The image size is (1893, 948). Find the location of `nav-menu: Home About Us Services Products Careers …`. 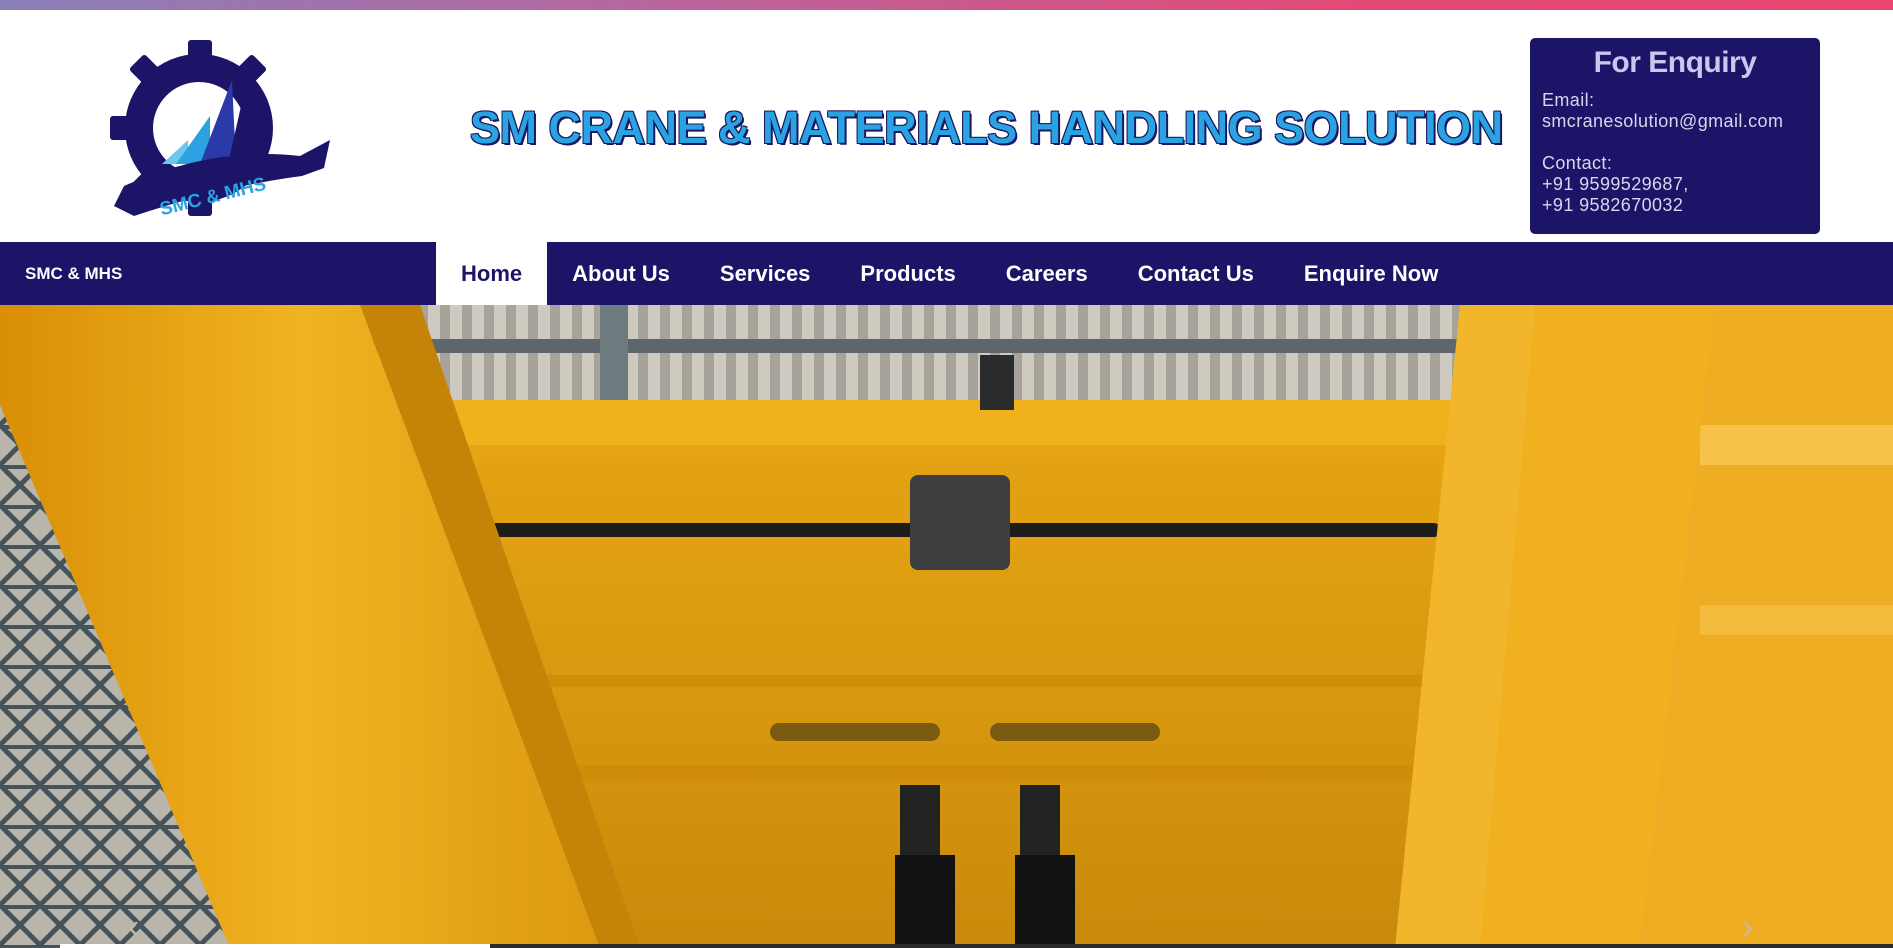

nav-menu: Home About Us Services Products Careers … is located at coordinates (949, 273).